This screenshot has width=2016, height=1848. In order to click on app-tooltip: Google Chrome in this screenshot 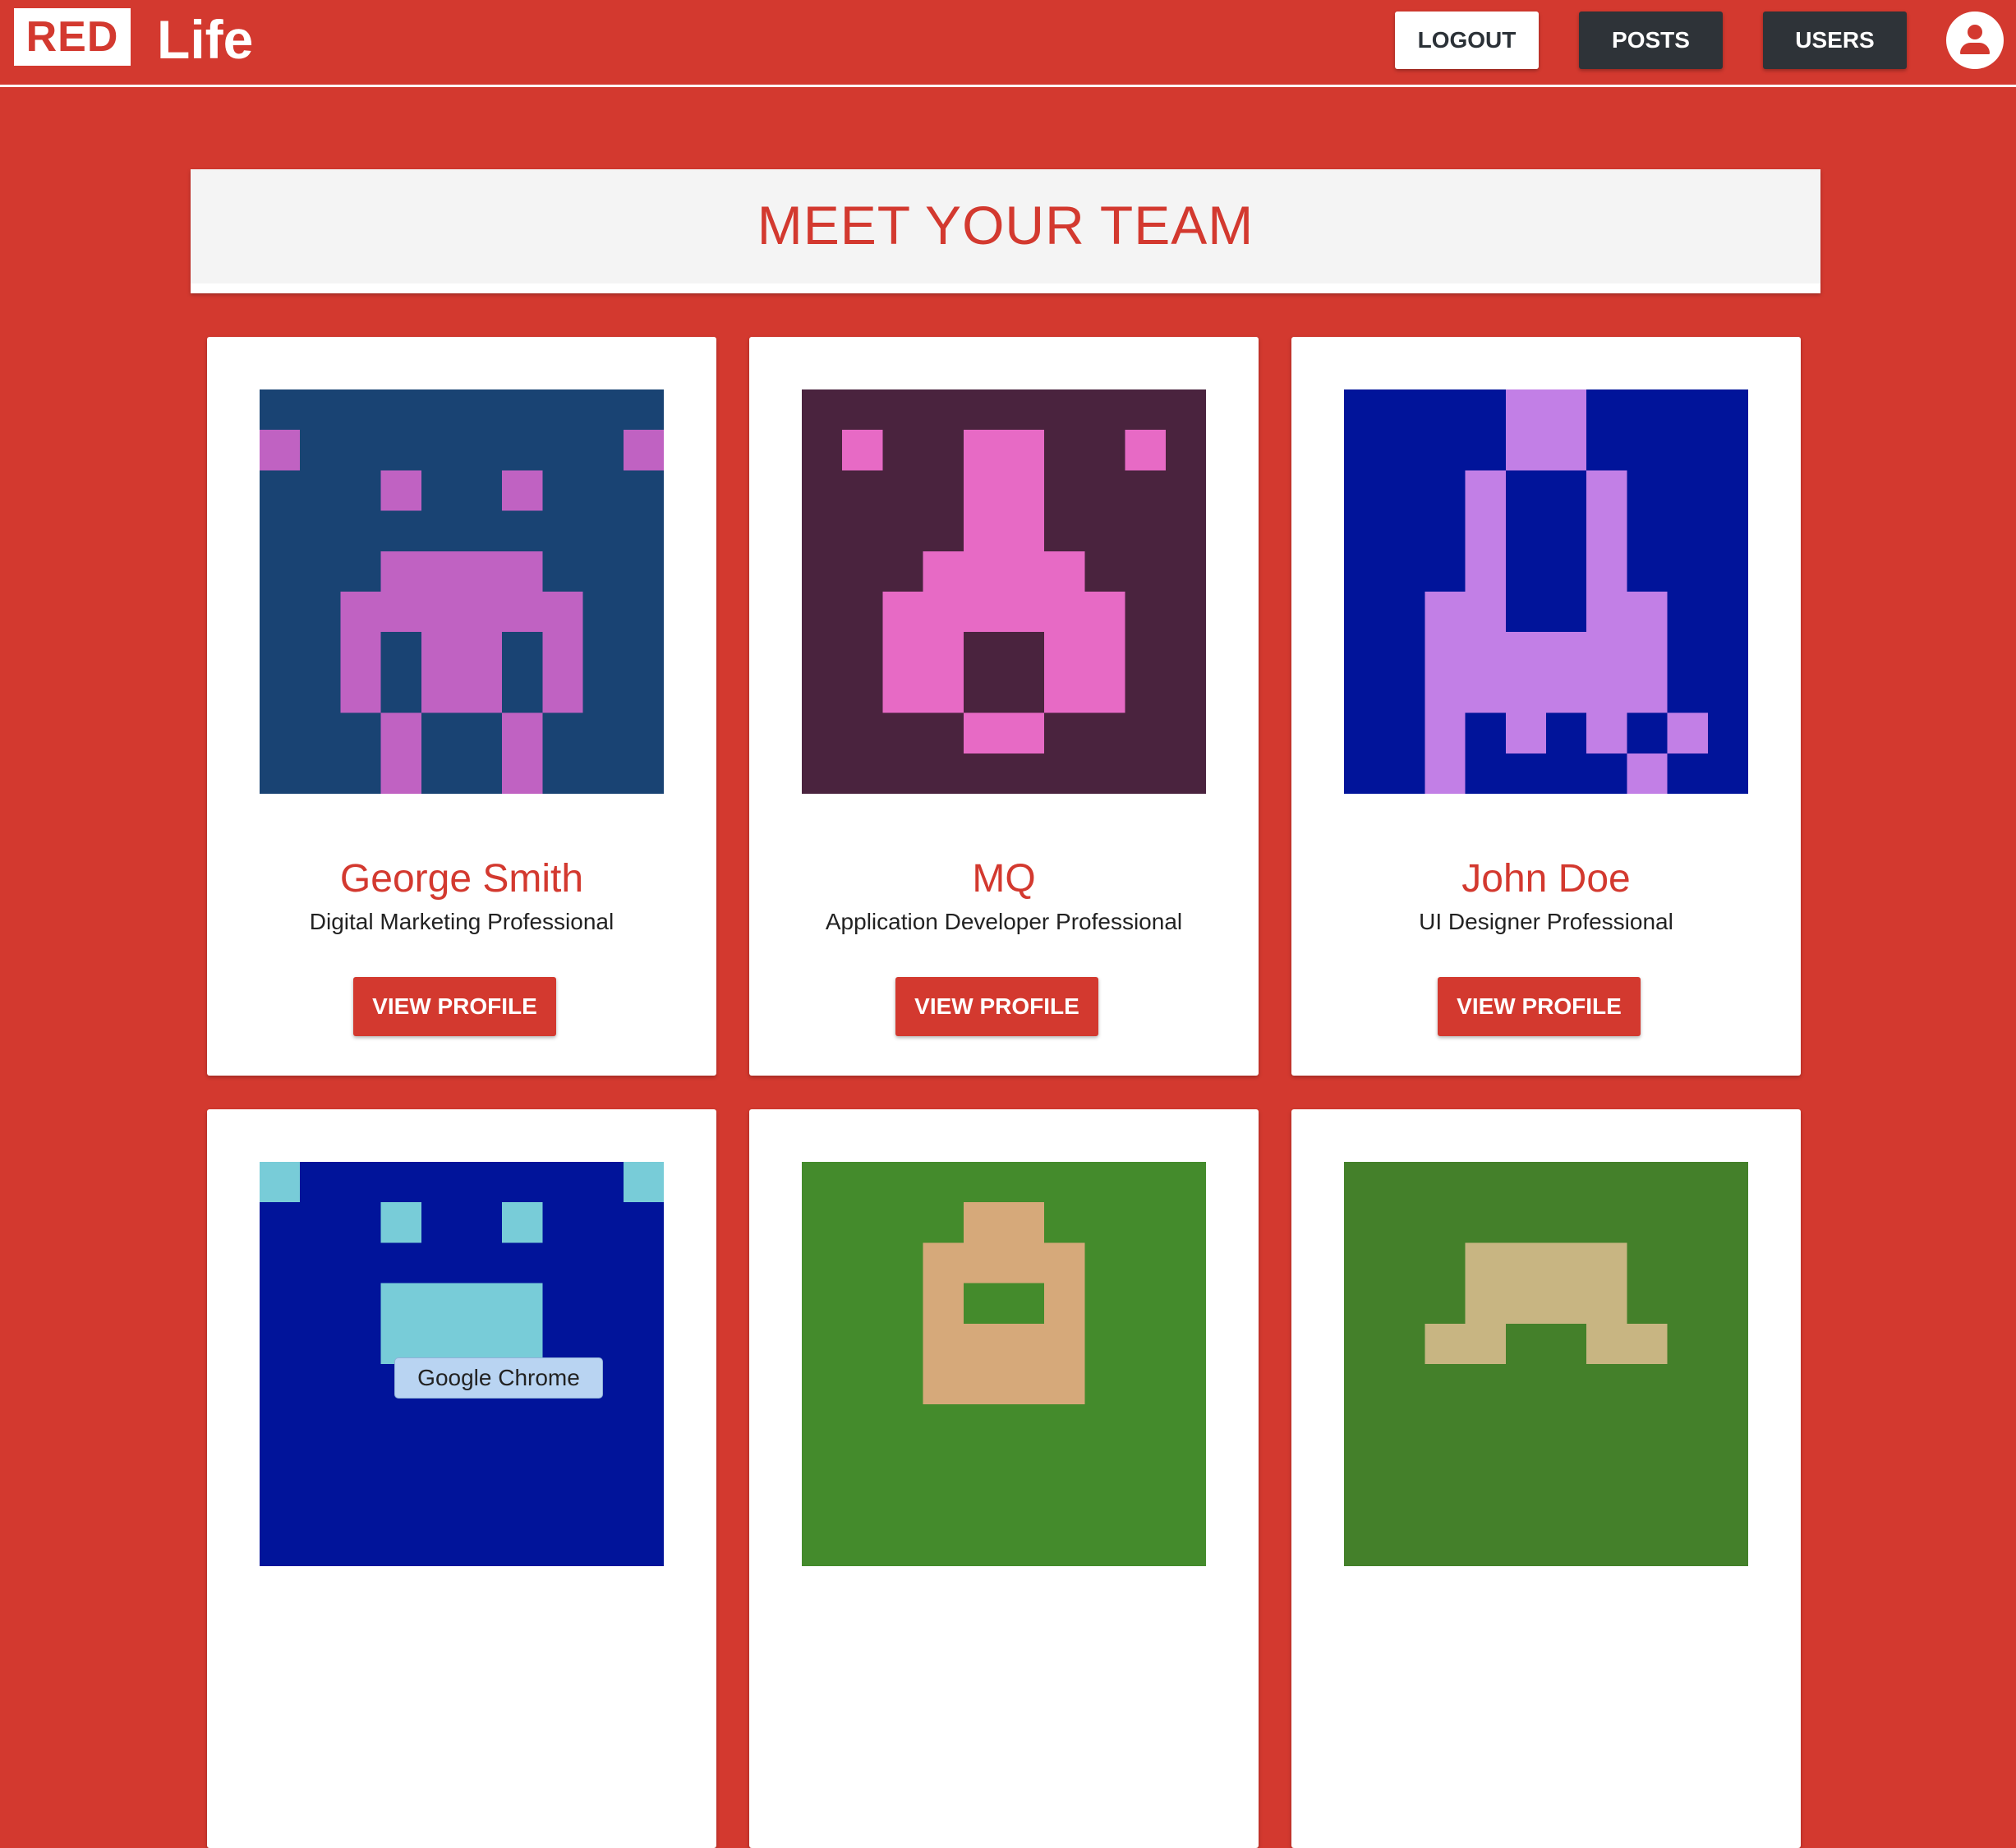, I will do `click(498, 1378)`.